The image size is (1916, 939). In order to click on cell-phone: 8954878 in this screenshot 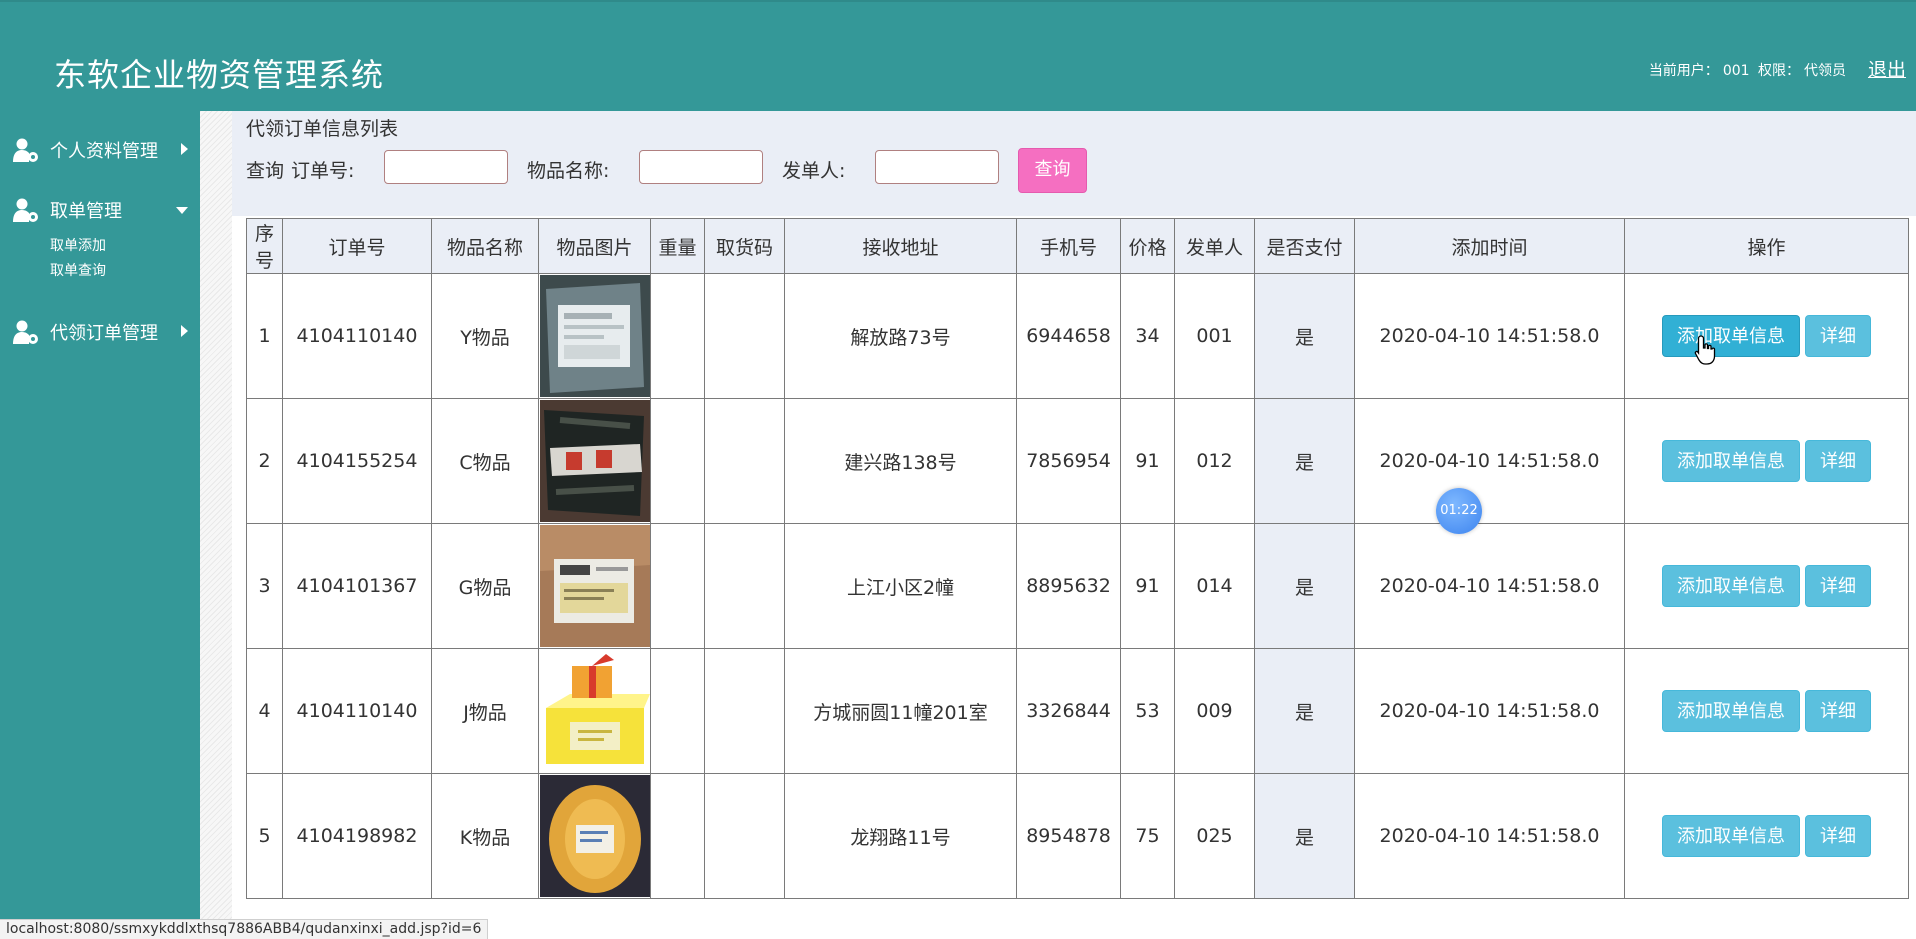, I will do `click(1068, 836)`.